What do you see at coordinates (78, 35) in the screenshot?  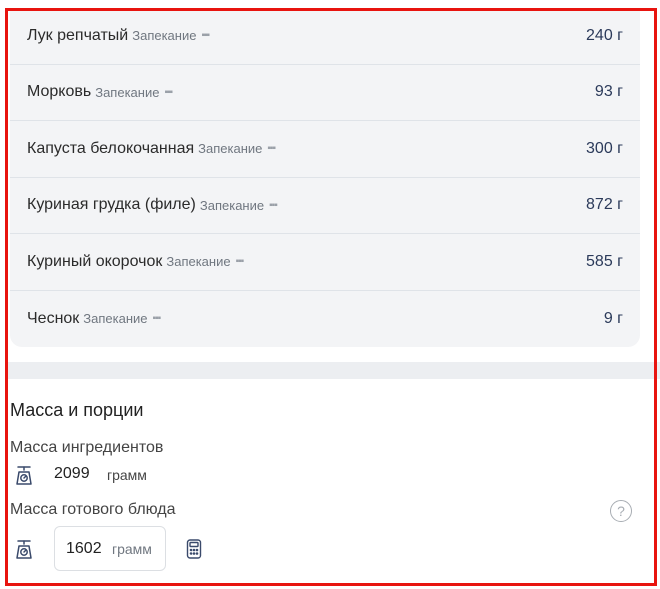 I see `ingredient-name: Лук репчатый` at bounding box center [78, 35].